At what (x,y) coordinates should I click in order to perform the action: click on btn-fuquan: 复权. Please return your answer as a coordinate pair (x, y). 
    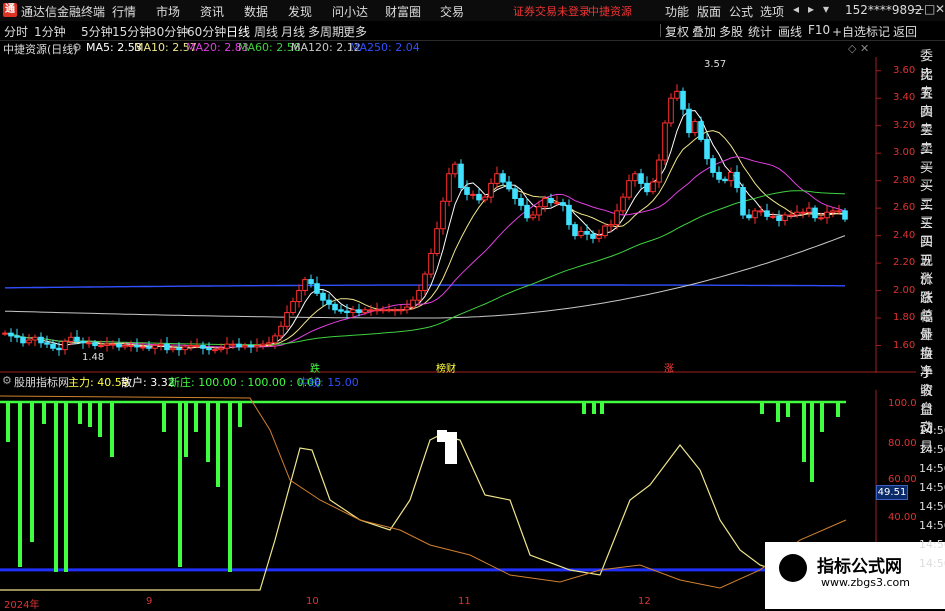
    Looking at the image, I should click on (677, 31).